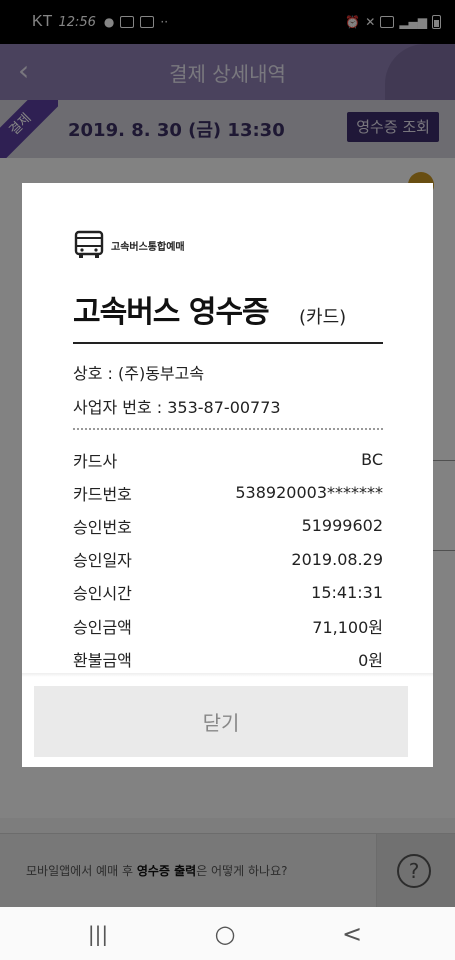 This screenshot has height=960, width=455. I want to click on detail-row-approval-amount: 승인금액 71,100원, so click(228, 625).